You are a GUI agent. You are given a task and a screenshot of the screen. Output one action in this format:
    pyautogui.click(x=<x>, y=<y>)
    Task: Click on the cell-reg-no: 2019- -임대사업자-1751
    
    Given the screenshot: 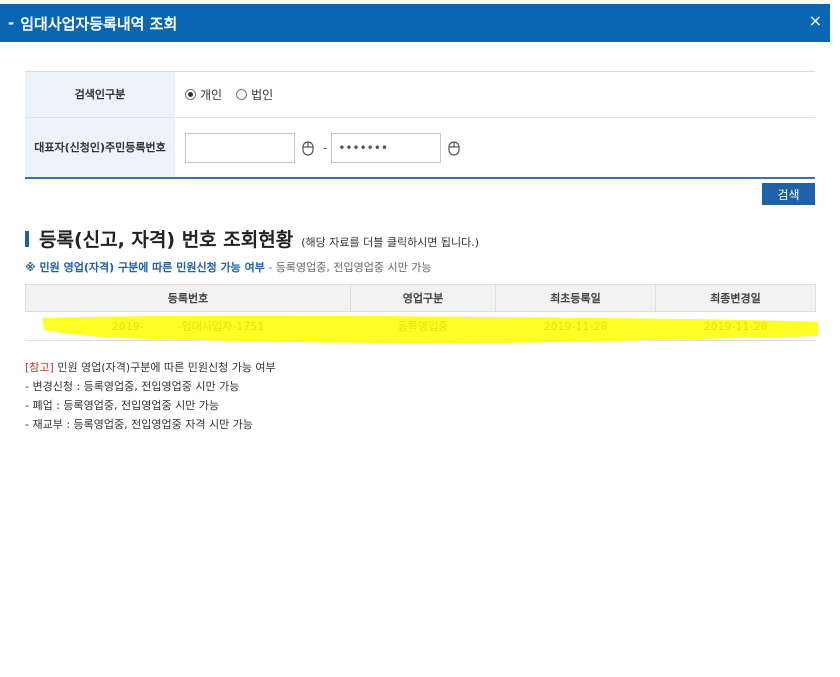 What is the action you would take?
    pyautogui.click(x=188, y=326)
    